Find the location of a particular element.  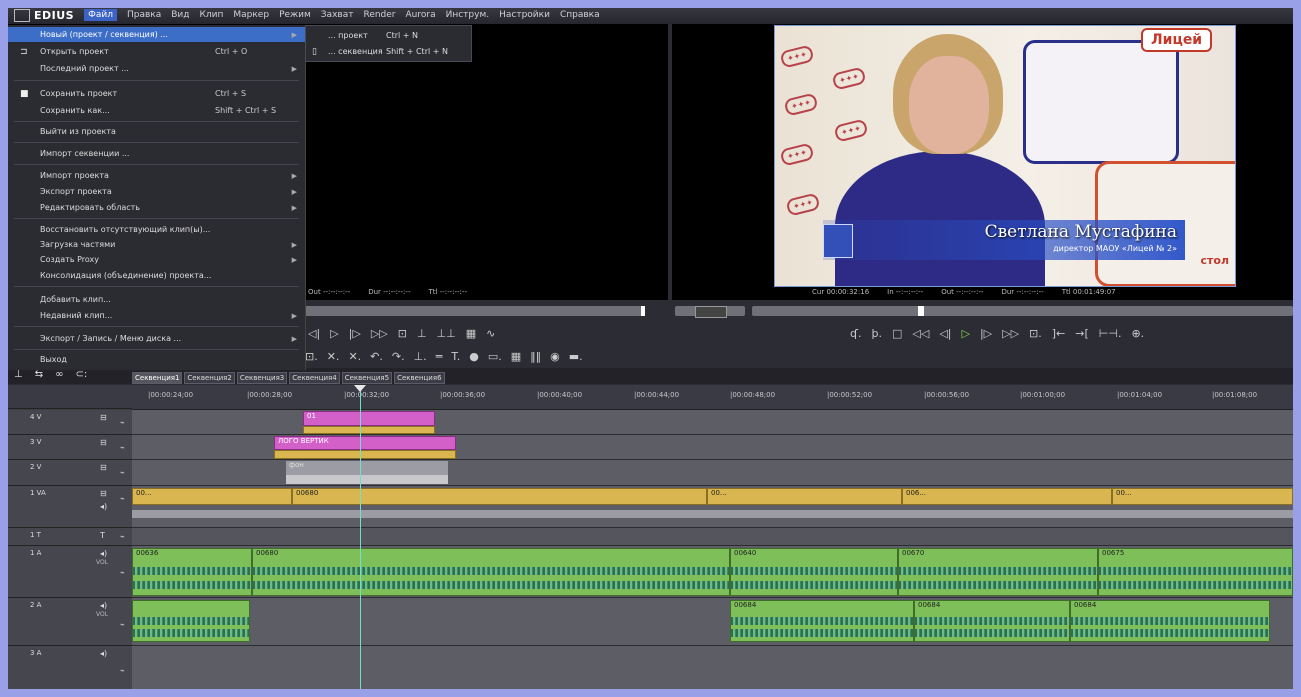

clip-3v: ЛОГО ВЕРТИК is located at coordinates (365, 443).